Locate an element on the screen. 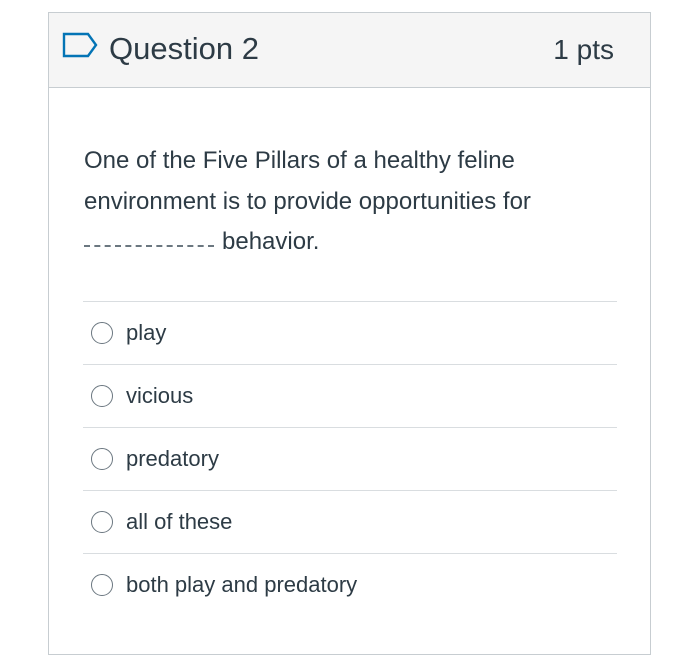 Image resolution: width=700 pixels, height=662 pixels. answer-option-predatory: predatory is located at coordinates (350, 459).